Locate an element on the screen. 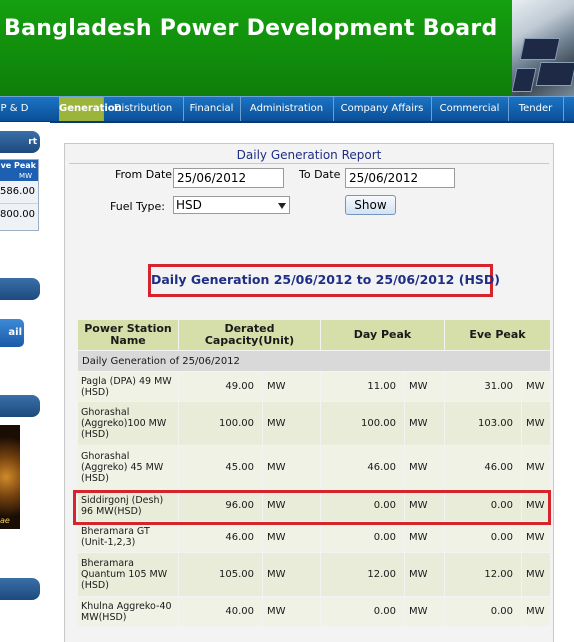 The width and height of the screenshot is (574, 642). from-date-label: From Date is located at coordinates (144, 174).